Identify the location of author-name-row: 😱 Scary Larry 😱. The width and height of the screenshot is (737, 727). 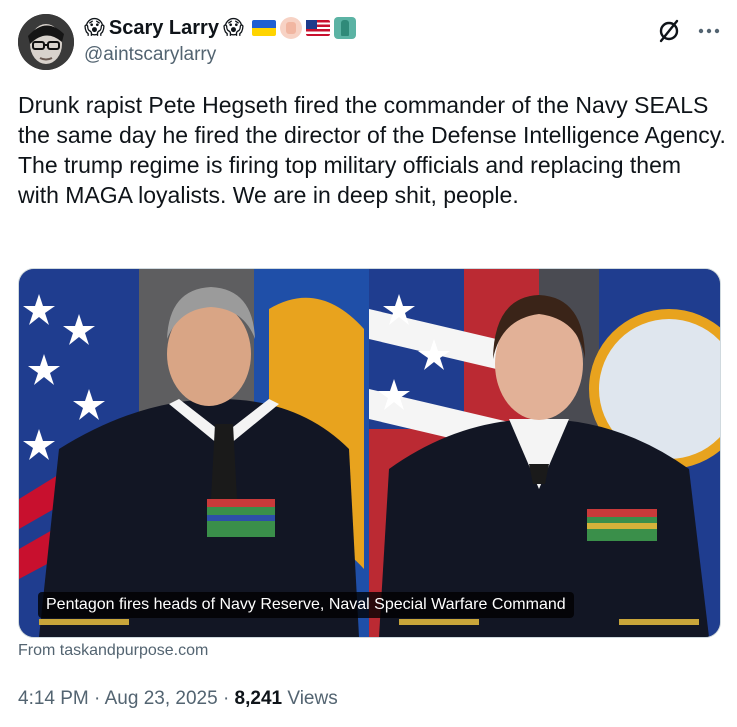
(220, 28).